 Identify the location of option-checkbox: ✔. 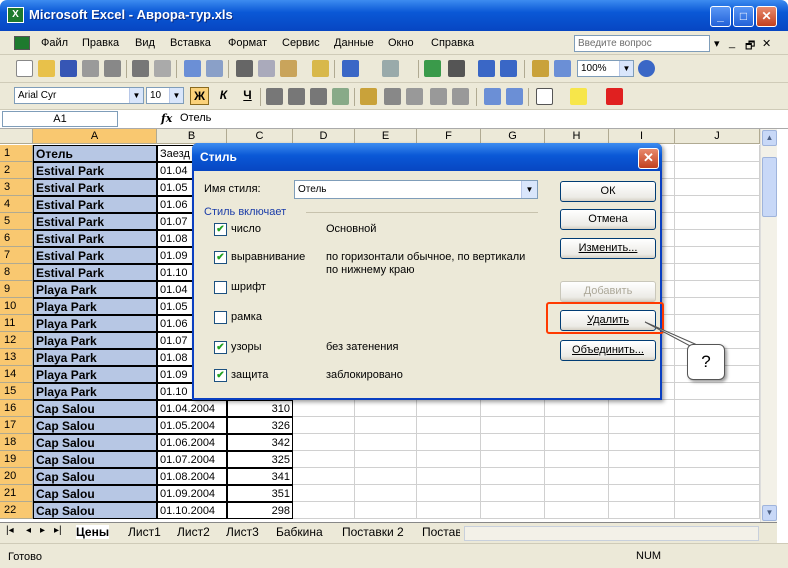
(220, 375).